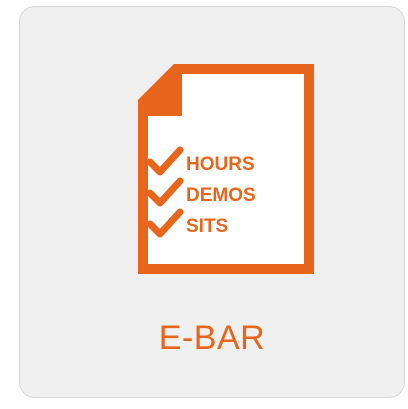  What do you see at coordinates (220, 164) in the screenshot?
I see `checklist-item-hours: HOURS` at bounding box center [220, 164].